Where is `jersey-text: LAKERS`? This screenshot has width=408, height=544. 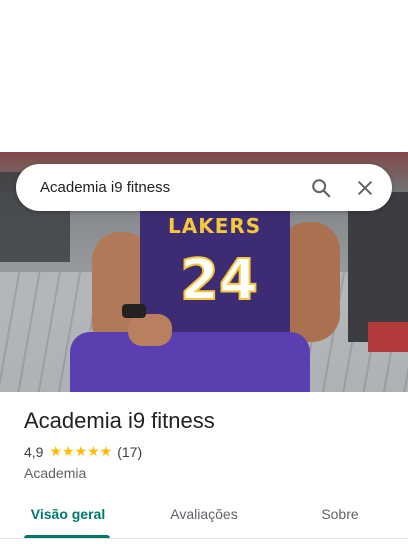
jersey-text: LAKERS is located at coordinates (215, 226).